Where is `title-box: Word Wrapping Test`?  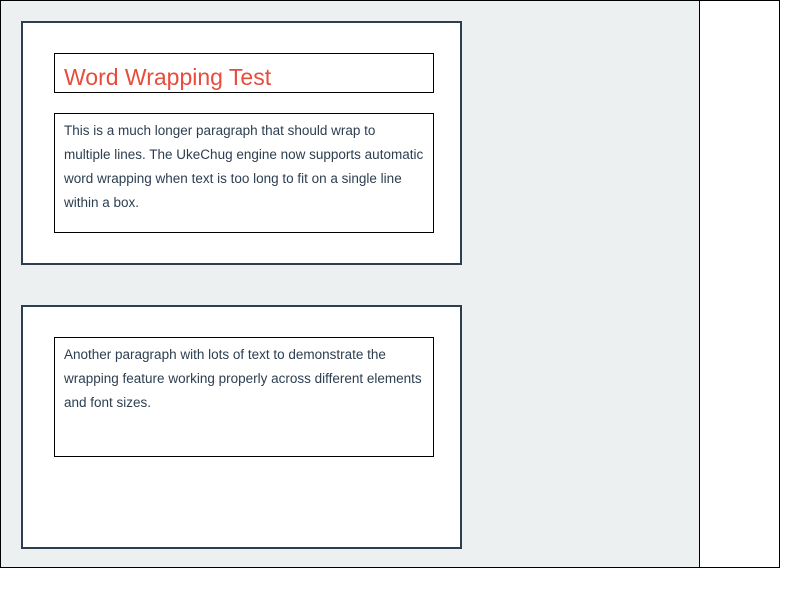 title-box: Word Wrapping Test is located at coordinates (244, 73).